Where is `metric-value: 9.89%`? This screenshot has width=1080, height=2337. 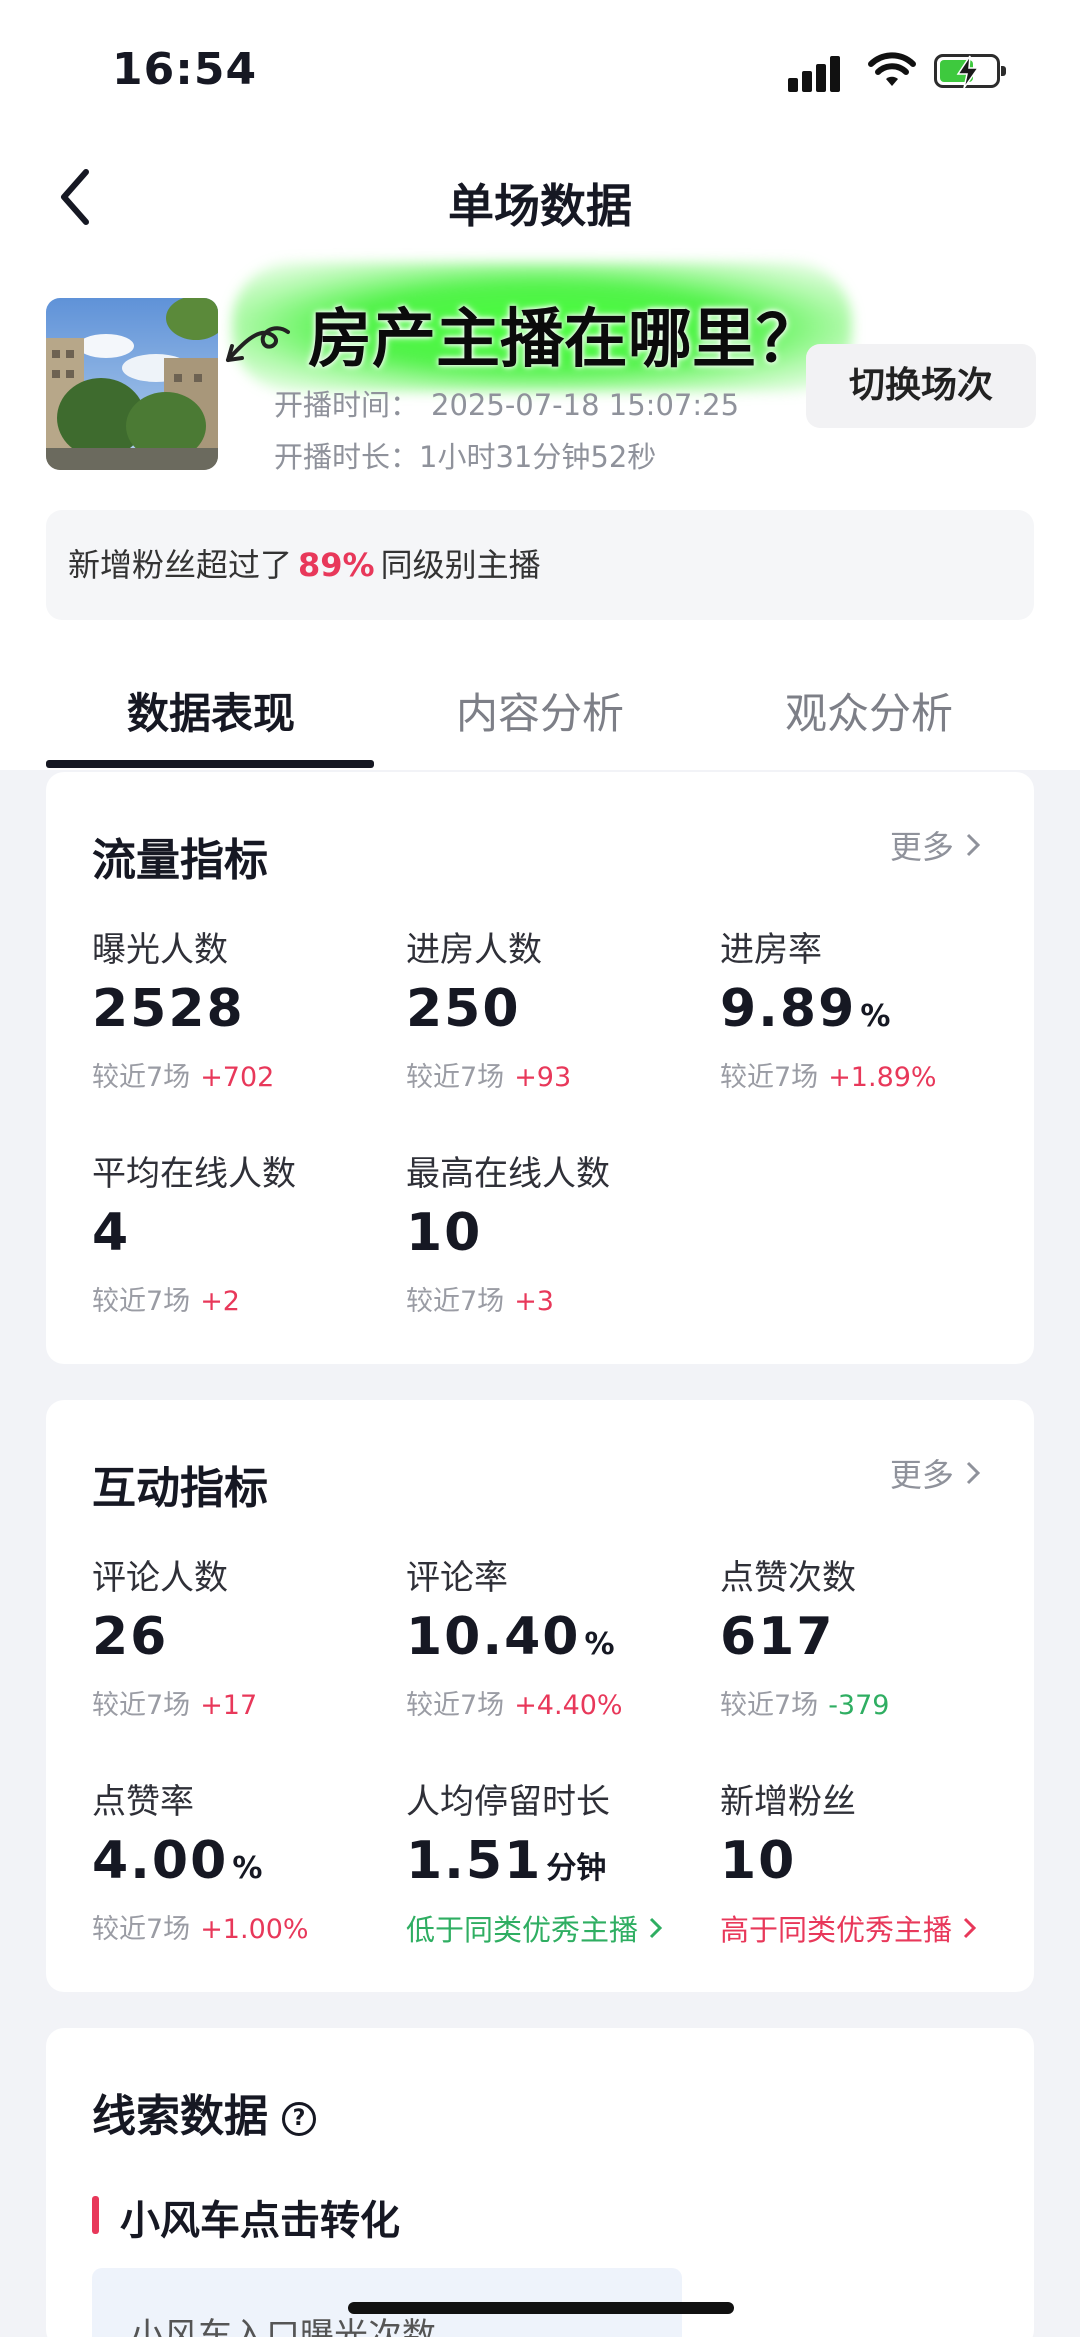 metric-value: 9.89% is located at coordinates (805, 1009).